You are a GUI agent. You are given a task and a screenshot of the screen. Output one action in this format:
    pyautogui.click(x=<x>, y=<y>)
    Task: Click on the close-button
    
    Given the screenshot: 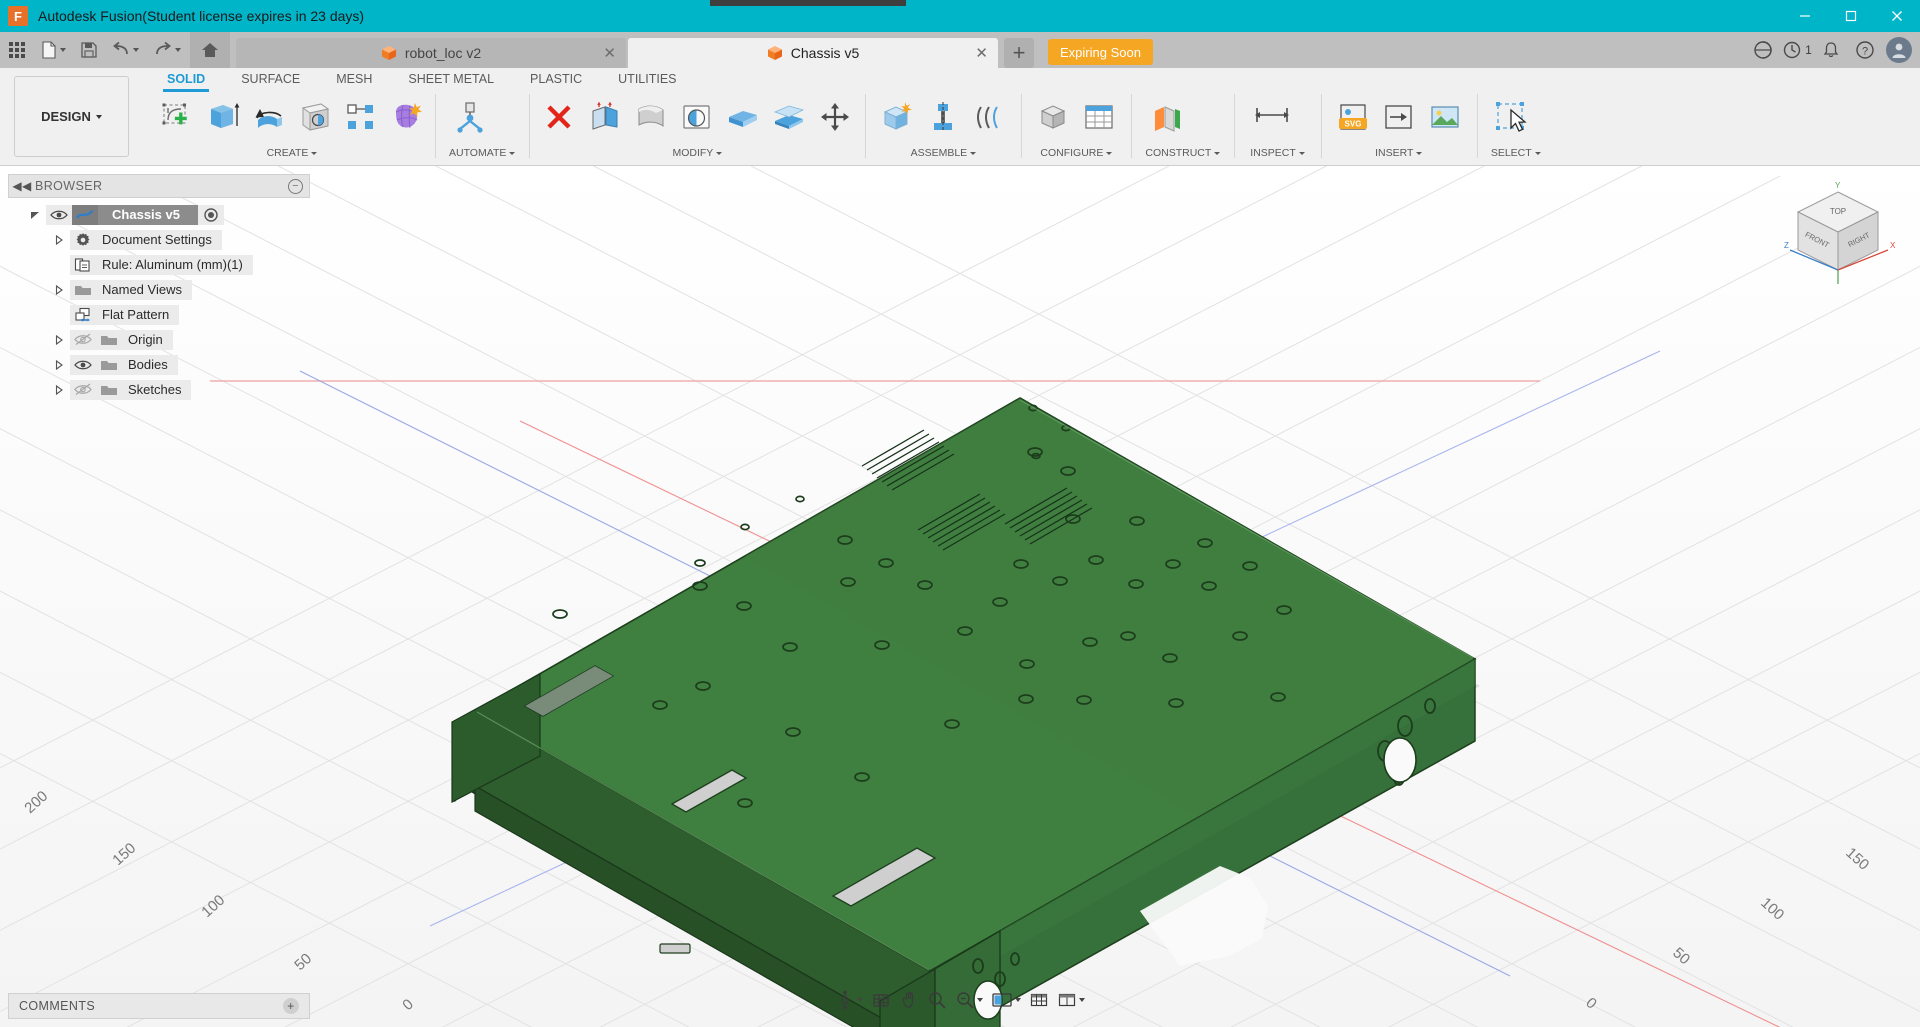 What is the action you would take?
    pyautogui.click(x=1897, y=16)
    